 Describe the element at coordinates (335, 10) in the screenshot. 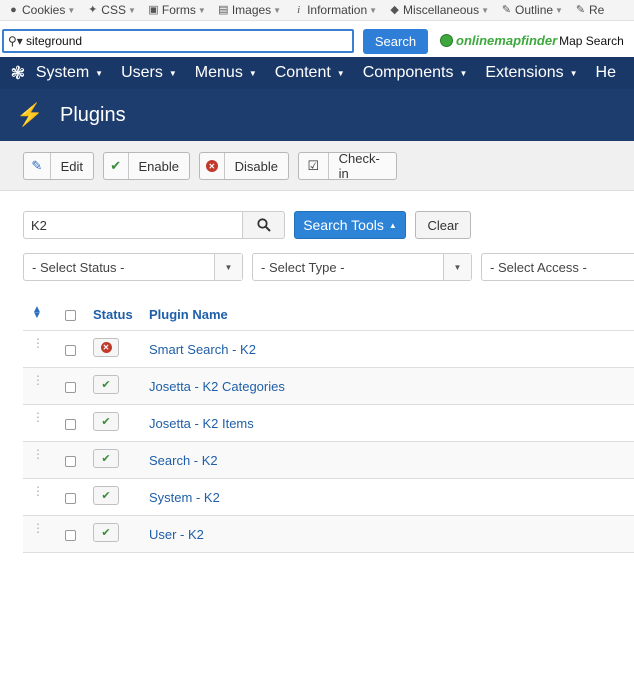

I see `toolbar-information: i Information ▼` at that location.